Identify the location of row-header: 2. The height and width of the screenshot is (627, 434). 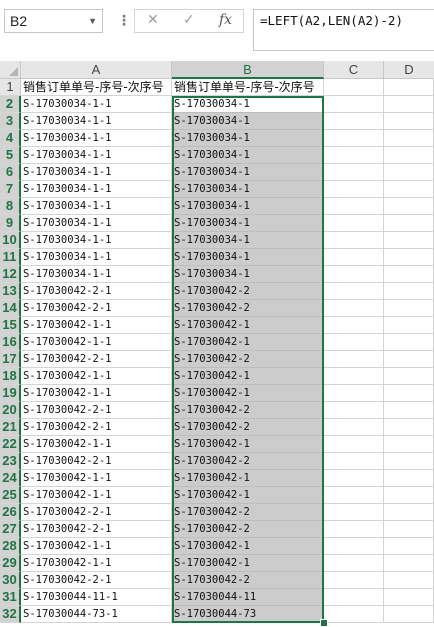
(10, 104).